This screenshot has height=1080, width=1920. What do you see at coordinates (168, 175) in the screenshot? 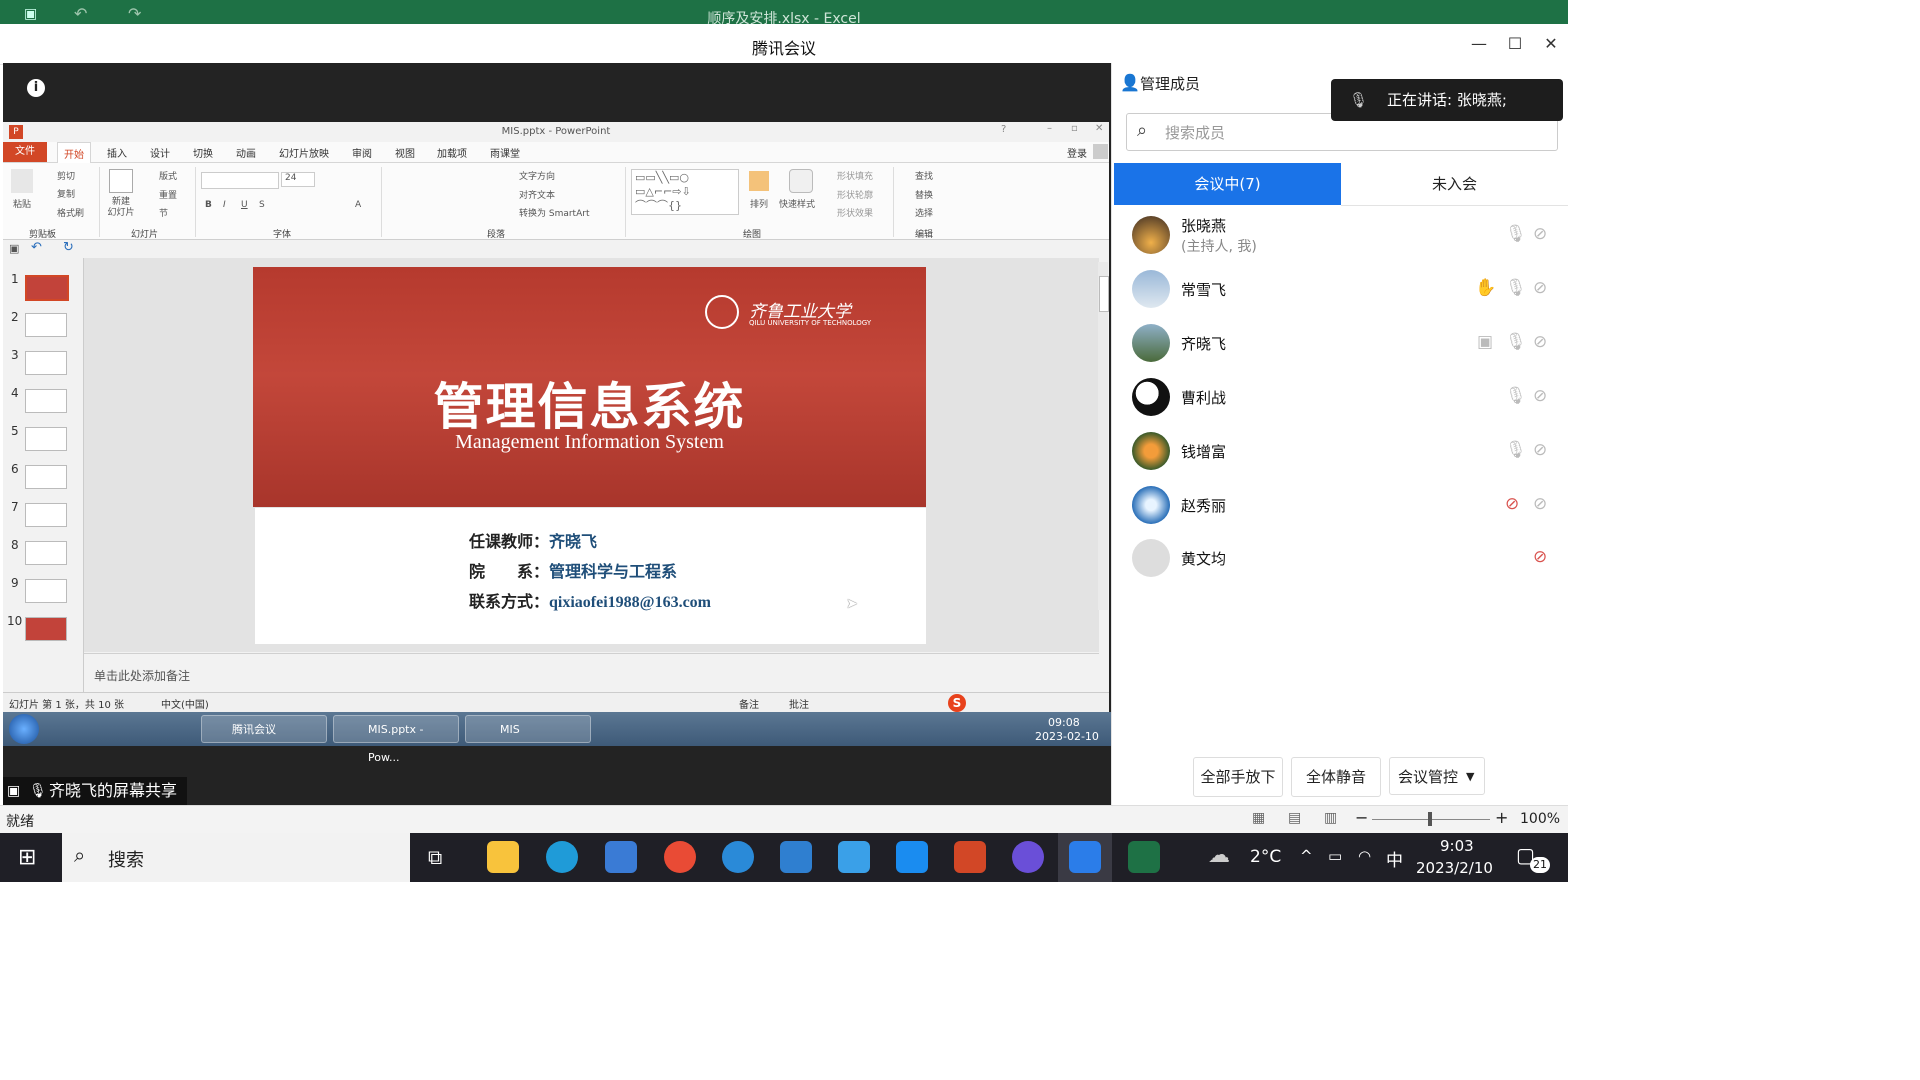
I see `layout-button: 版式` at bounding box center [168, 175].